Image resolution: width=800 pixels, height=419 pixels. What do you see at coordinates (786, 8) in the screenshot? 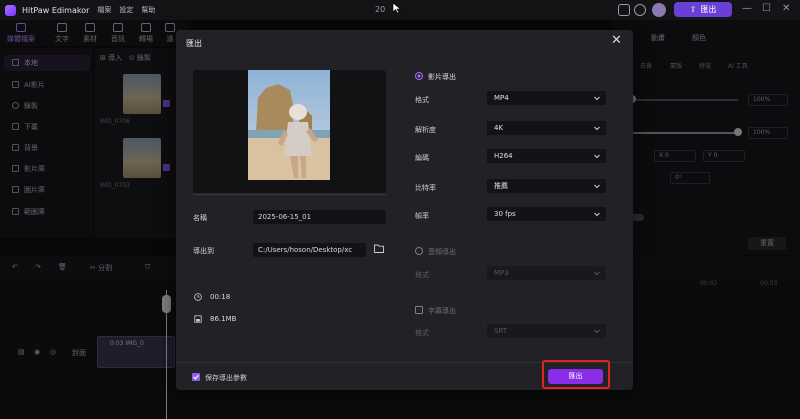
I see `close-window-icon: ✕` at bounding box center [786, 8].